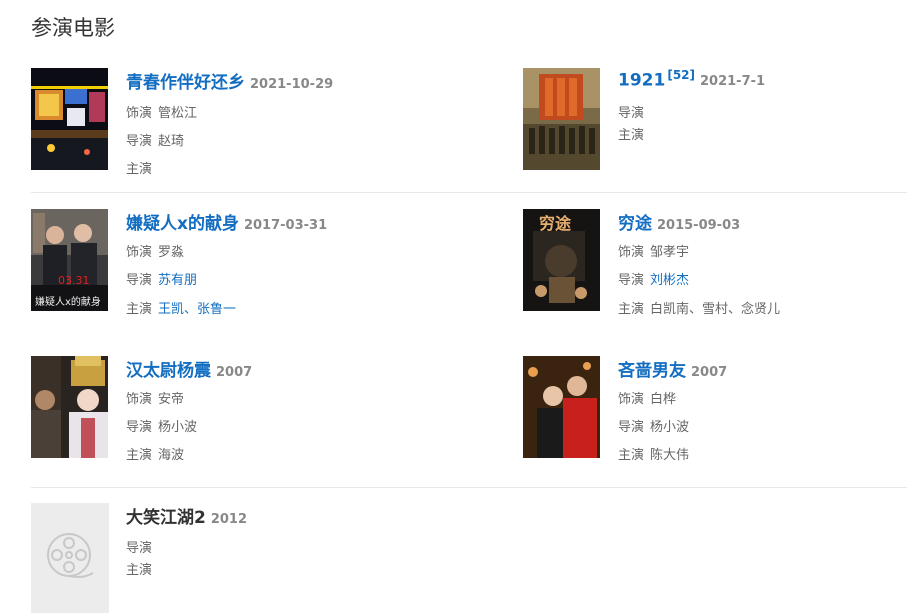 The image size is (907, 613). Describe the element at coordinates (681, 75) in the screenshot. I see `citation-link: [52]` at that location.